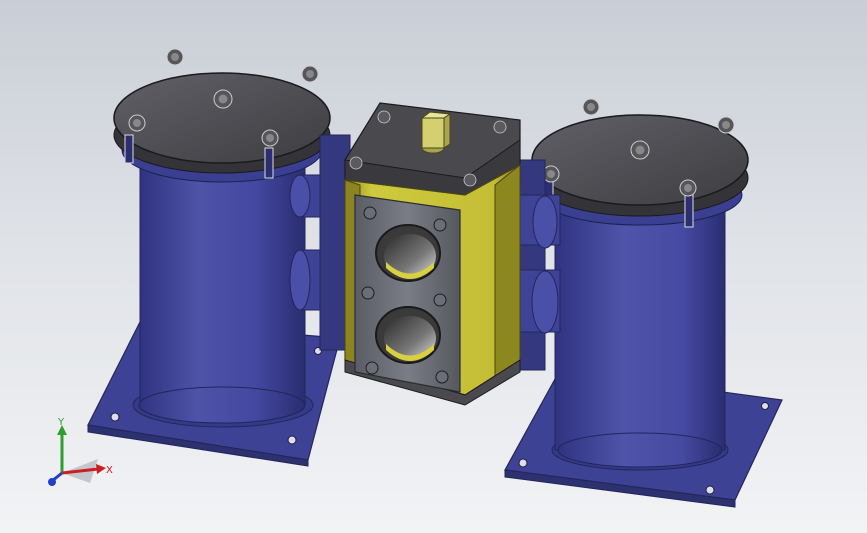 The width and height of the screenshot is (867, 533). I want to click on upper-port-window, so click(408, 253).